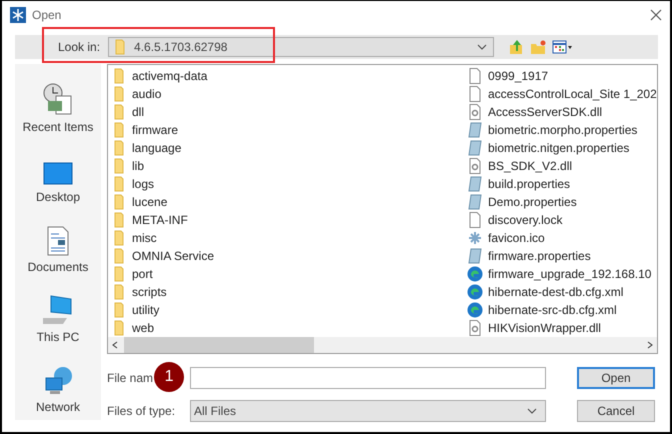 The width and height of the screenshot is (672, 434). I want to click on sidebar-item: Recent Items, so click(58, 127).